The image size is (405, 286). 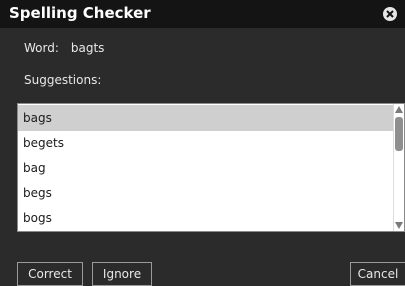 I want to click on suggestion-item: bags, so click(x=206, y=118).